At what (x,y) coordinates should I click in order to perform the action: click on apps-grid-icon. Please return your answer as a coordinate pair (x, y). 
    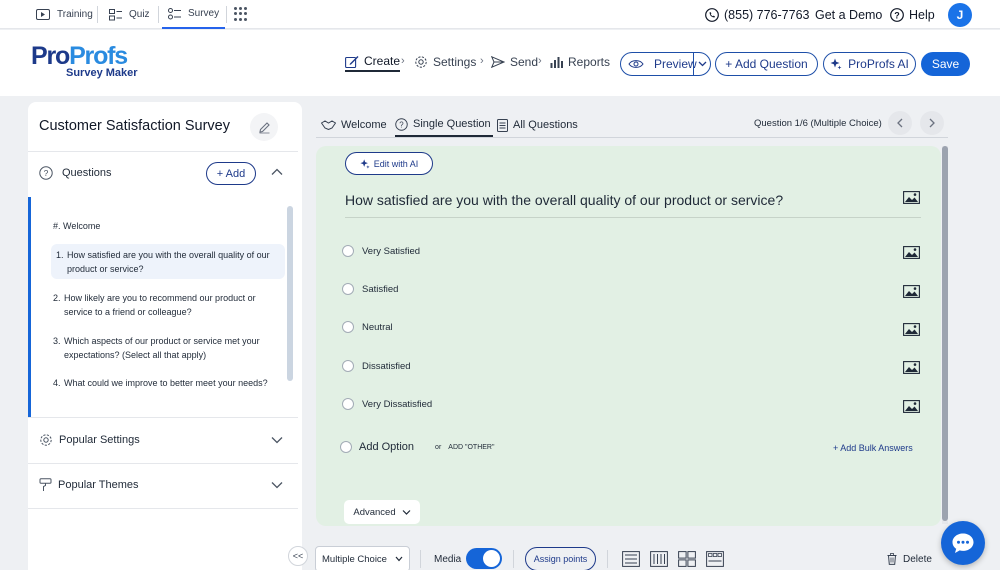
    Looking at the image, I should click on (241, 14).